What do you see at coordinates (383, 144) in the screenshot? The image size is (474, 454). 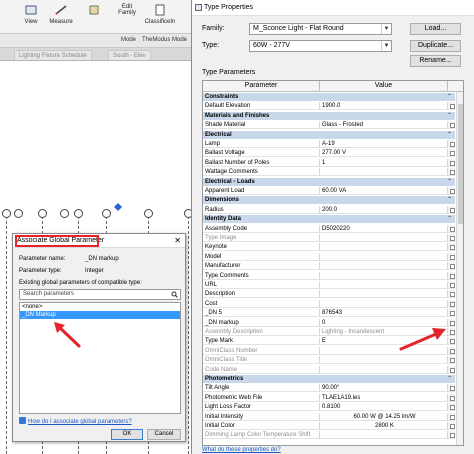 I see `parameter-value: A-19` at bounding box center [383, 144].